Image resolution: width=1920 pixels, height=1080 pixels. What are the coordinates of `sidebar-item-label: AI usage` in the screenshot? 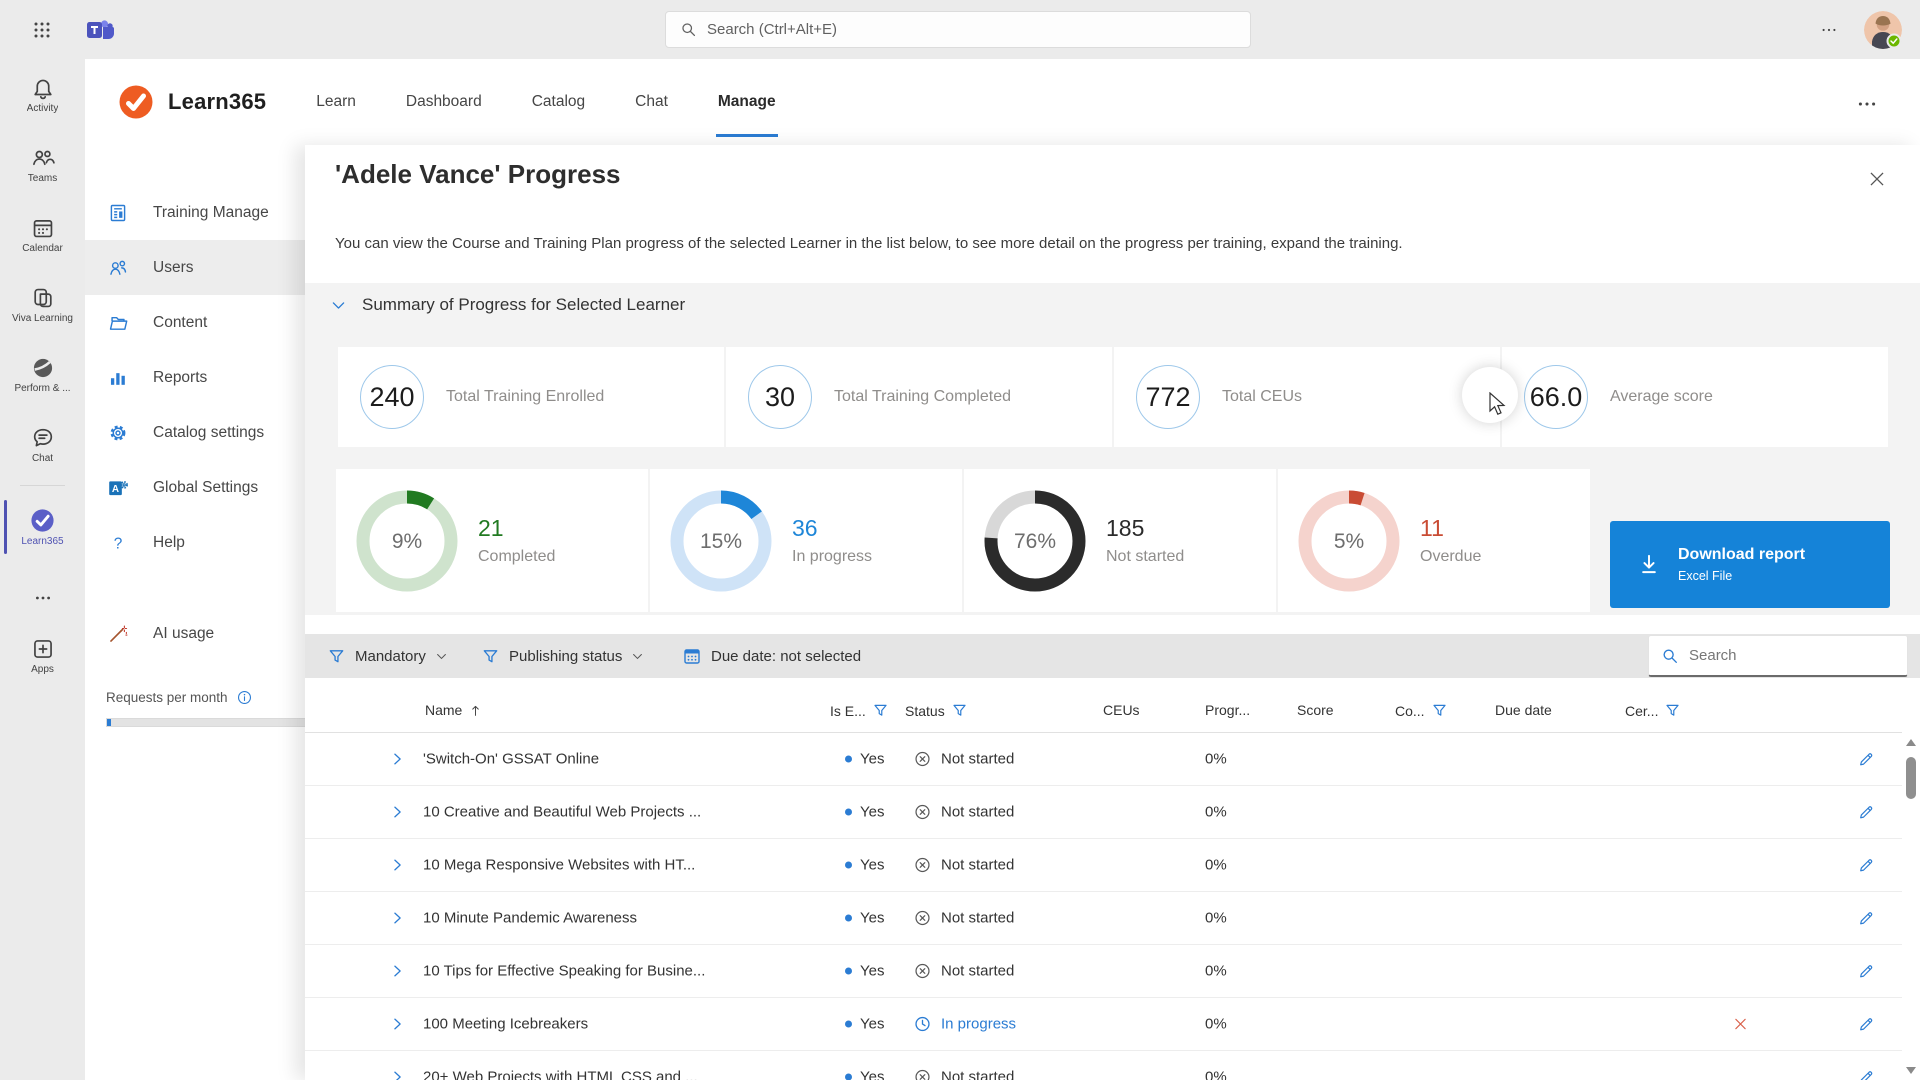 It's located at (184, 633).